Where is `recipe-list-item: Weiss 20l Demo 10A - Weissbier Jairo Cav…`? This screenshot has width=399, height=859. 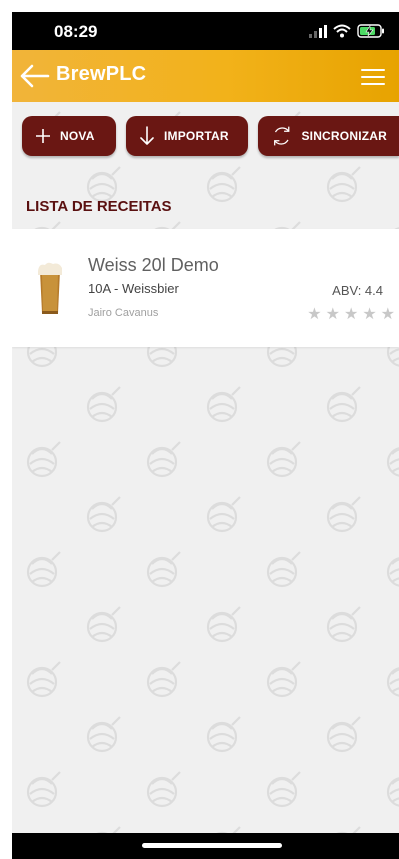
recipe-list-item: Weiss 20l Demo 10A - Weissbier Jairo Cav… is located at coordinates (205, 288).